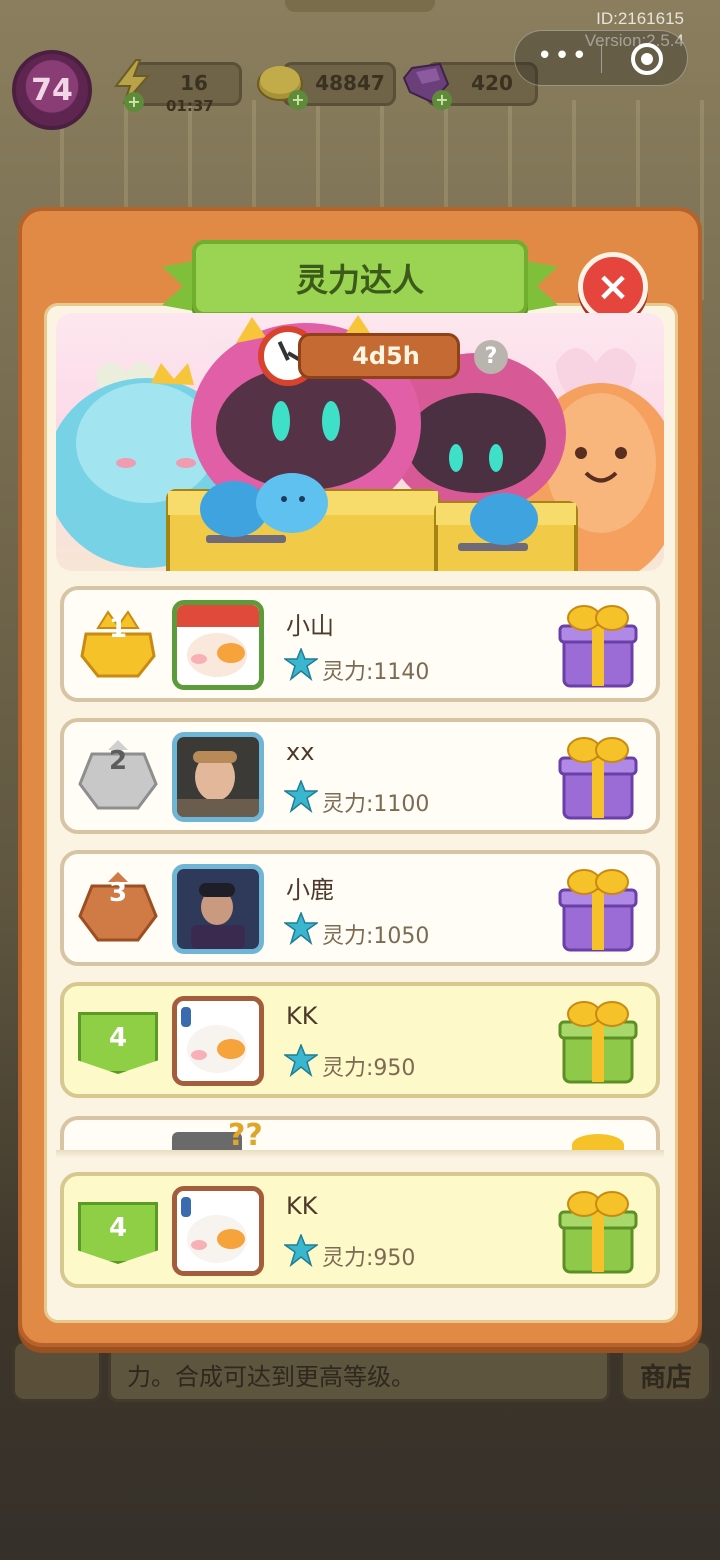  What do you see at coordinates (310, 626) in the screenshot?
I see `player-name: 小山` at bounding box center [310, 626].